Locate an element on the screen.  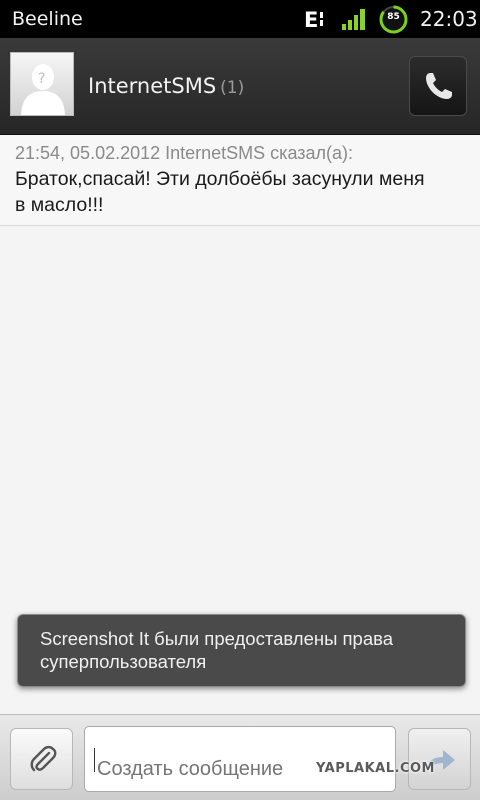
attach-button is located at coordinates (41, 759).